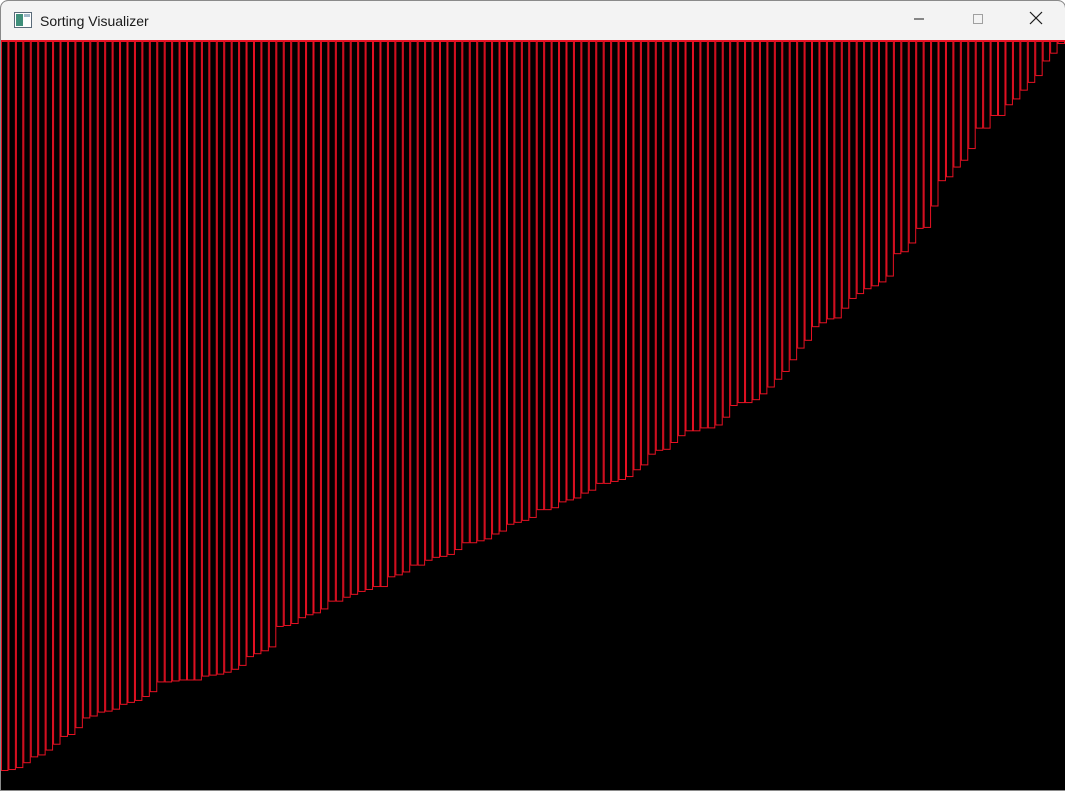 This screenshot has height=791, width=1065. I want to click on maximize-icon, so click(978, 21).